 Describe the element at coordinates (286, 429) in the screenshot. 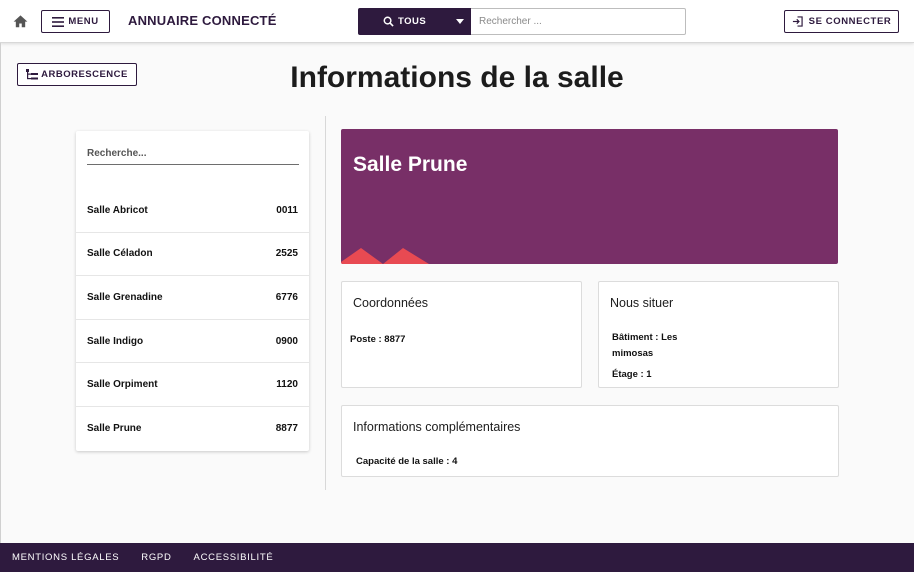

I see `room-code: 8877` at that location.